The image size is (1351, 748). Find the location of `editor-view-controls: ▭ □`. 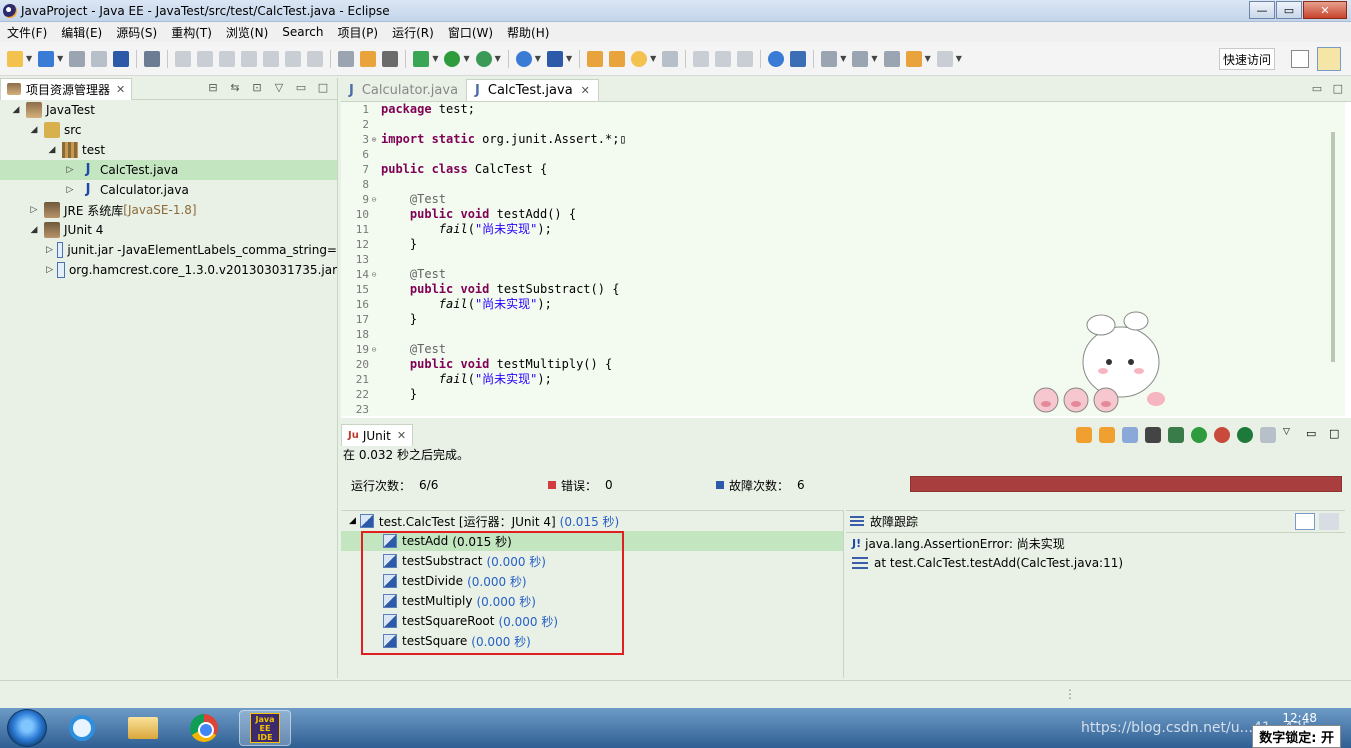

editor-view-controls: ▭ □ is located at coordinates (1327, 88).